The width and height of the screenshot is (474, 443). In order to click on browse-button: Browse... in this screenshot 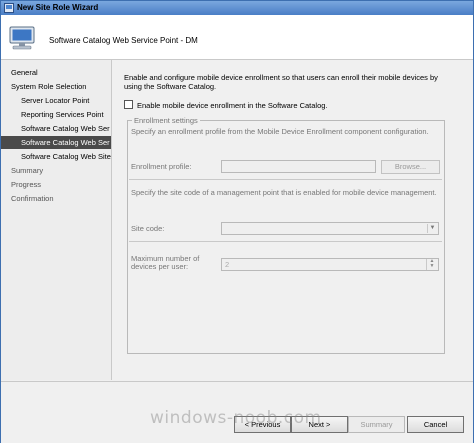, I will do `click(410, 167)`.